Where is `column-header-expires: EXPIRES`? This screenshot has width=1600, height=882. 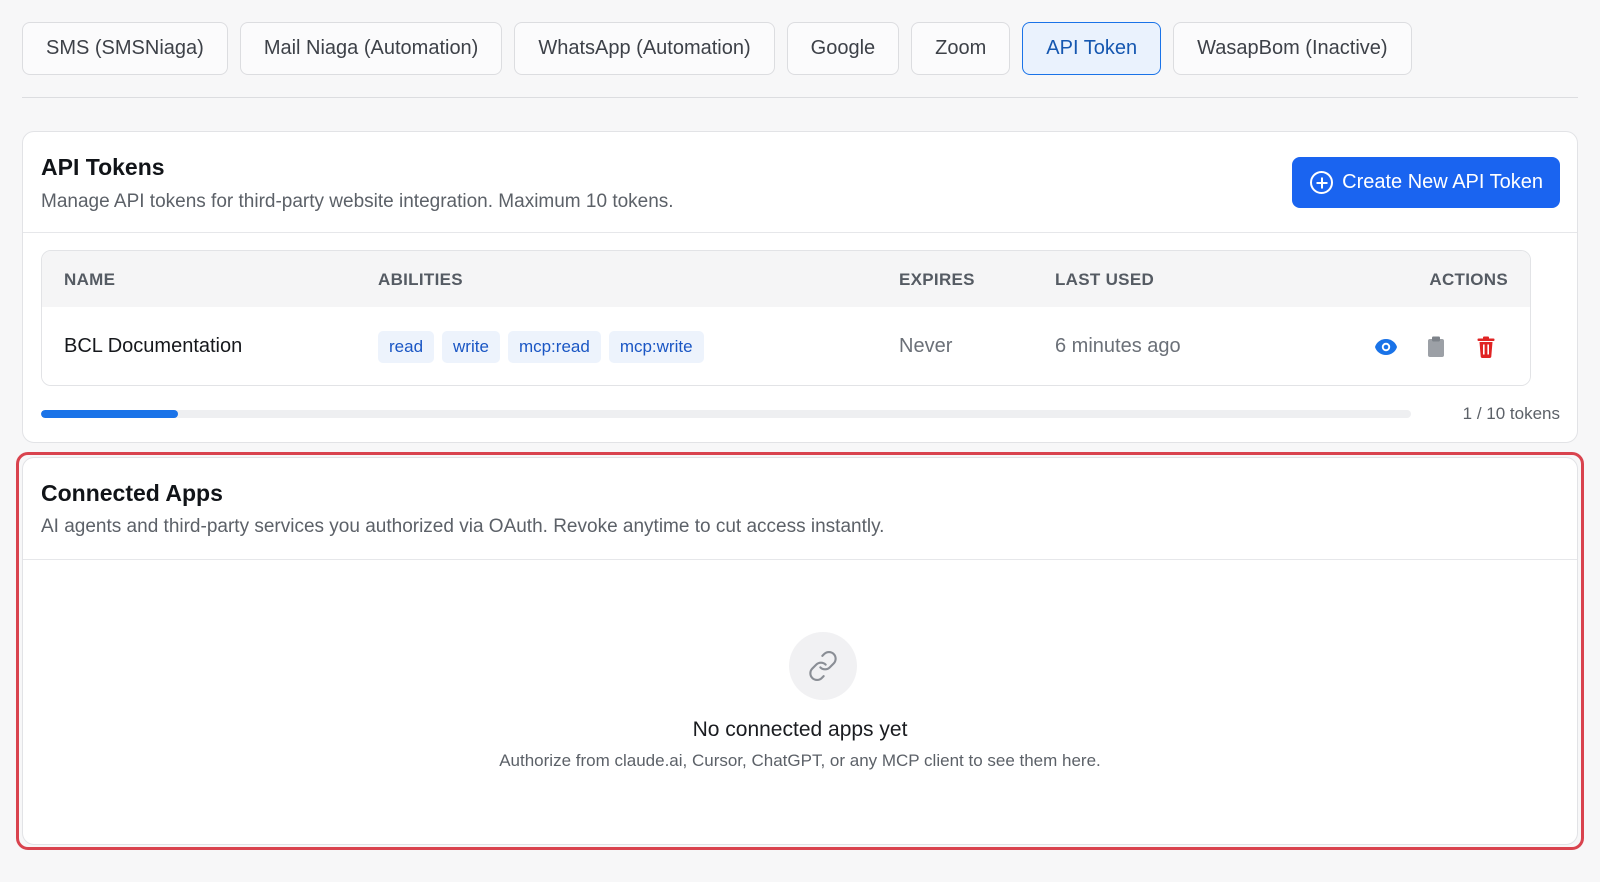 column-header-expires: EXPIRES is located at coordinates (937, 279).